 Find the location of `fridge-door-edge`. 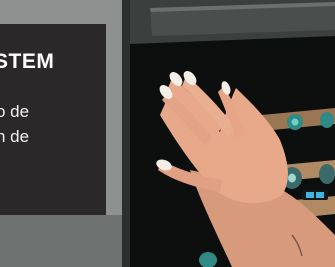

fridge-door-edge is located at coordinates (126, 133).